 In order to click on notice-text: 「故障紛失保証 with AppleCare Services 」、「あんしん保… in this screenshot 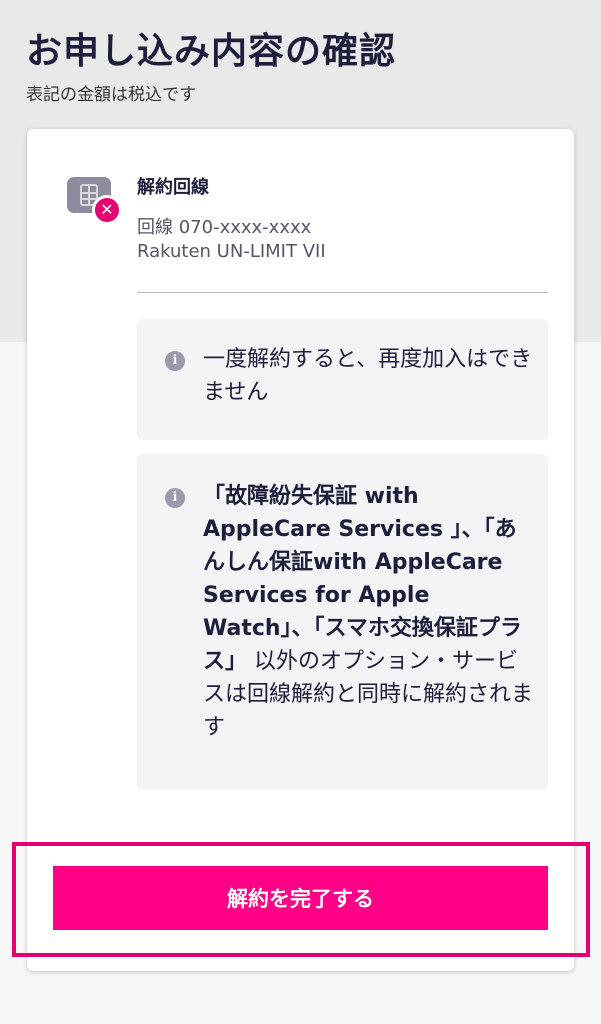, I will do `click(368, 612)`.